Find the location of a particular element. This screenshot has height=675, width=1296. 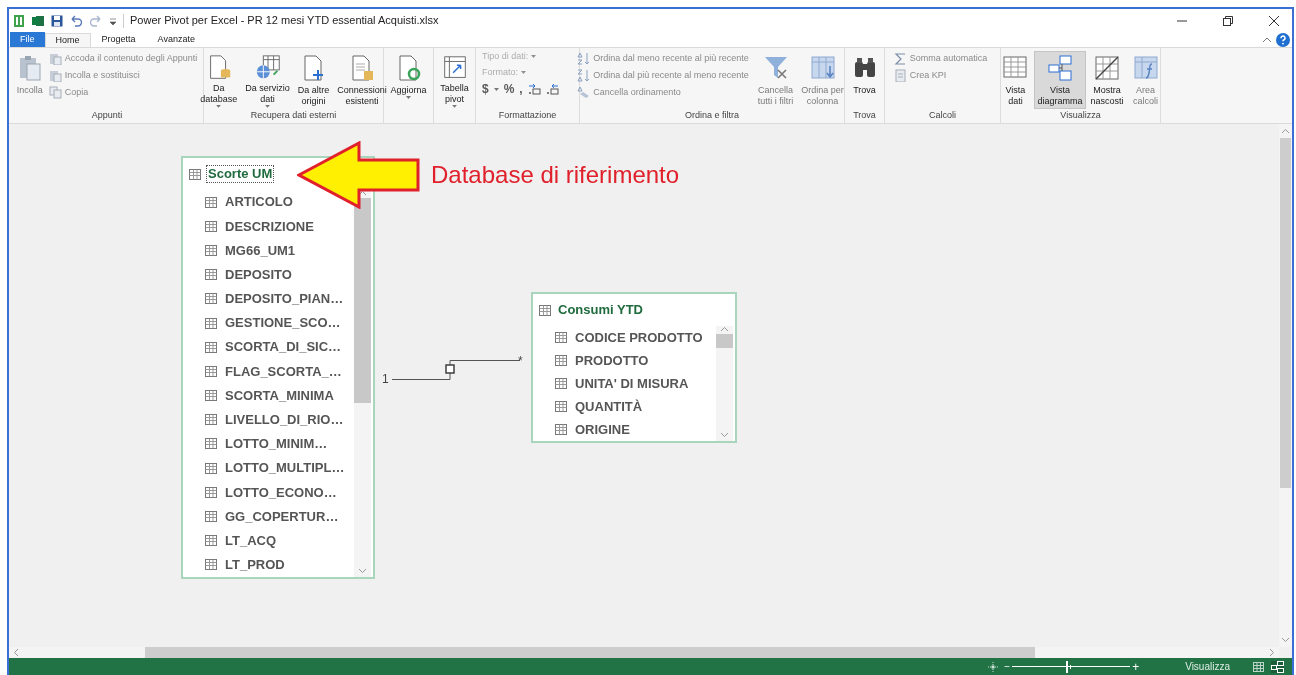

clipboard-icon is located at coordinates (55, 58).